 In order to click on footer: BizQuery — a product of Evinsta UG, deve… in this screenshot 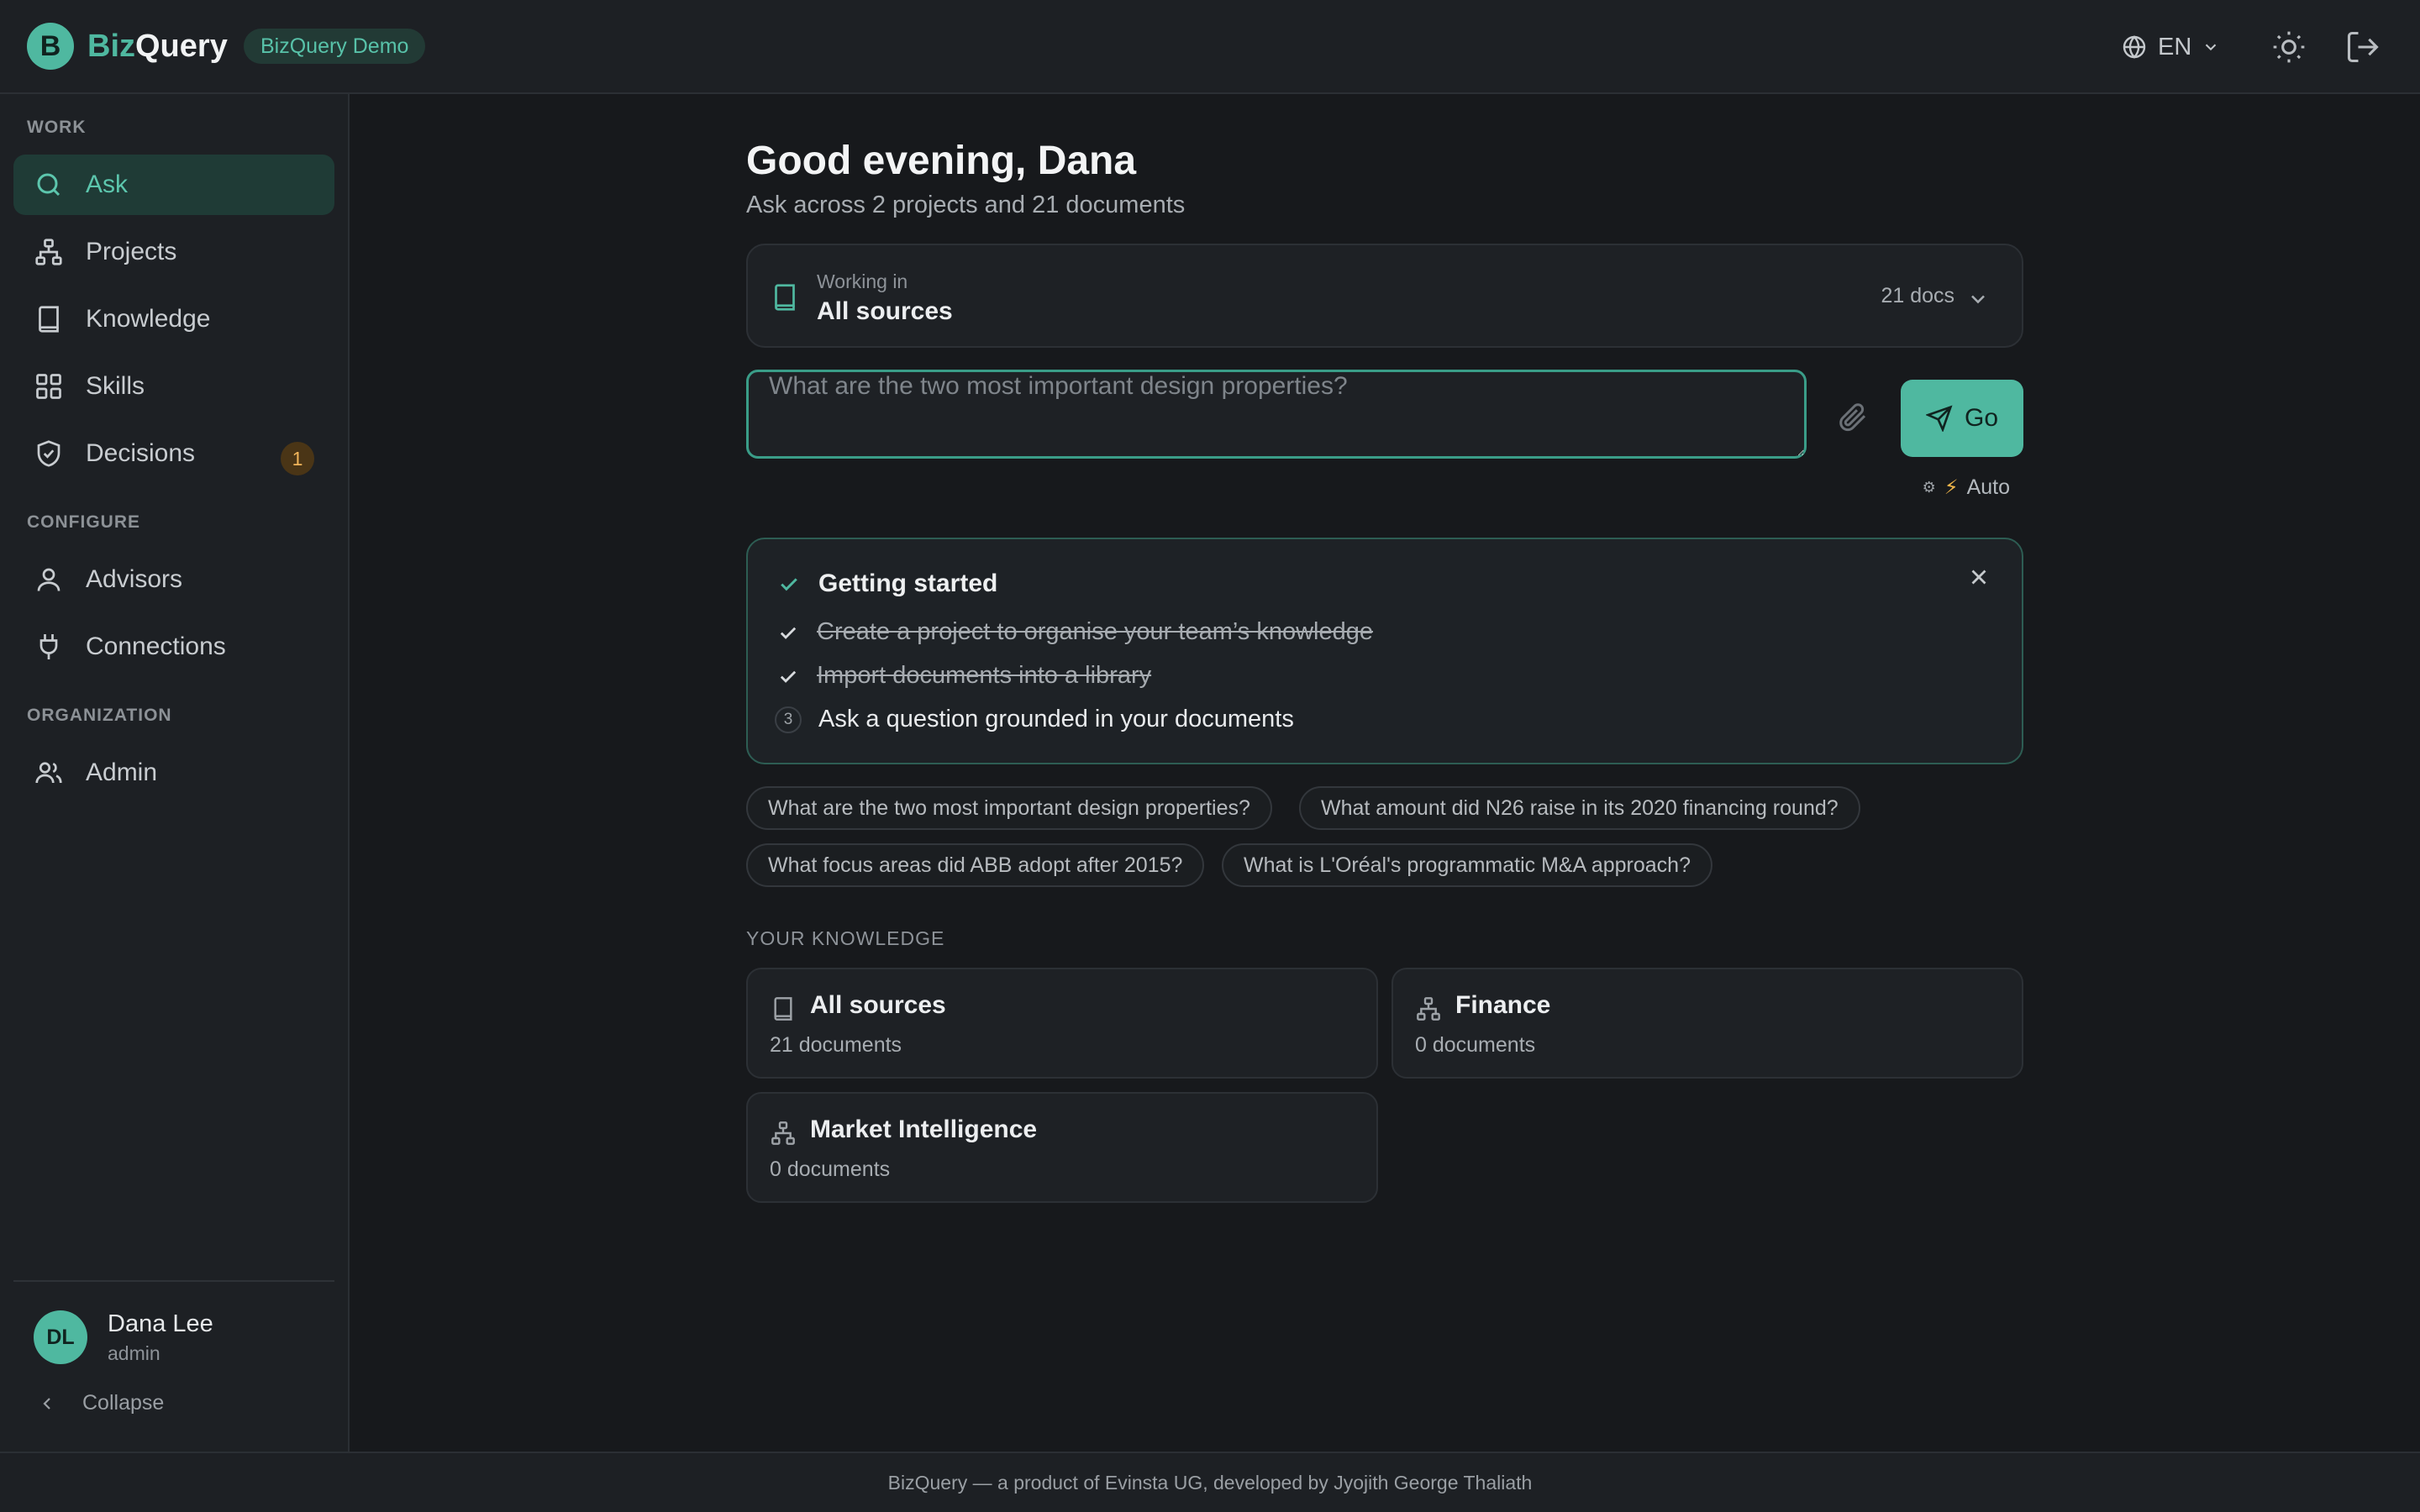, I will do `click(1210, 1482)`.